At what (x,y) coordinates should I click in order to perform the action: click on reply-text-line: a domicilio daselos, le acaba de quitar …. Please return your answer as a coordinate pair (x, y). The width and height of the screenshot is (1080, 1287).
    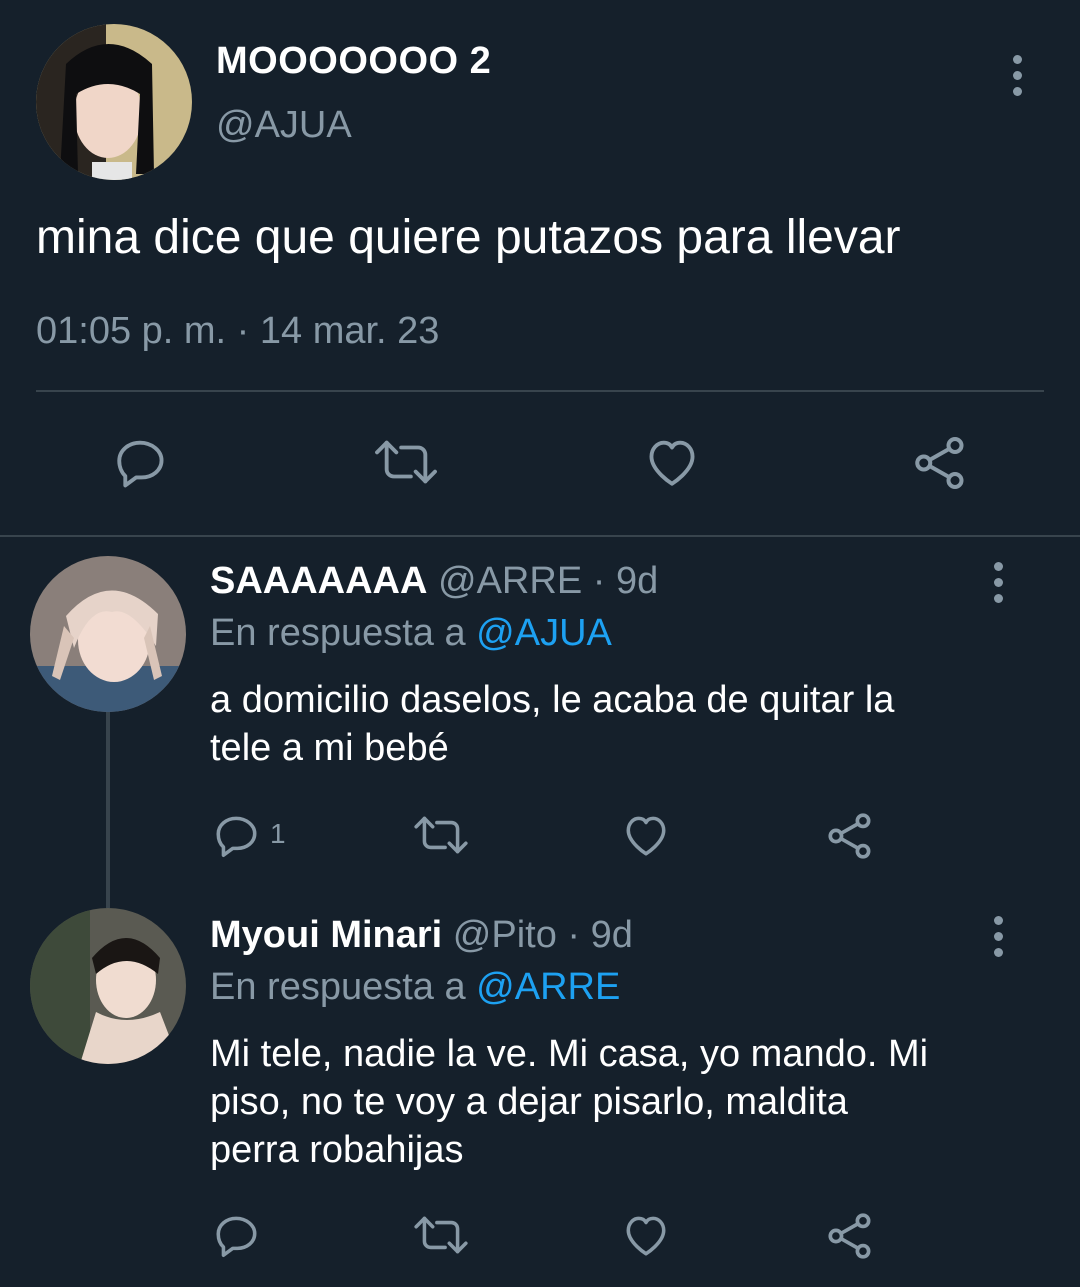
    Looking at the image, I should click on (552, 700).